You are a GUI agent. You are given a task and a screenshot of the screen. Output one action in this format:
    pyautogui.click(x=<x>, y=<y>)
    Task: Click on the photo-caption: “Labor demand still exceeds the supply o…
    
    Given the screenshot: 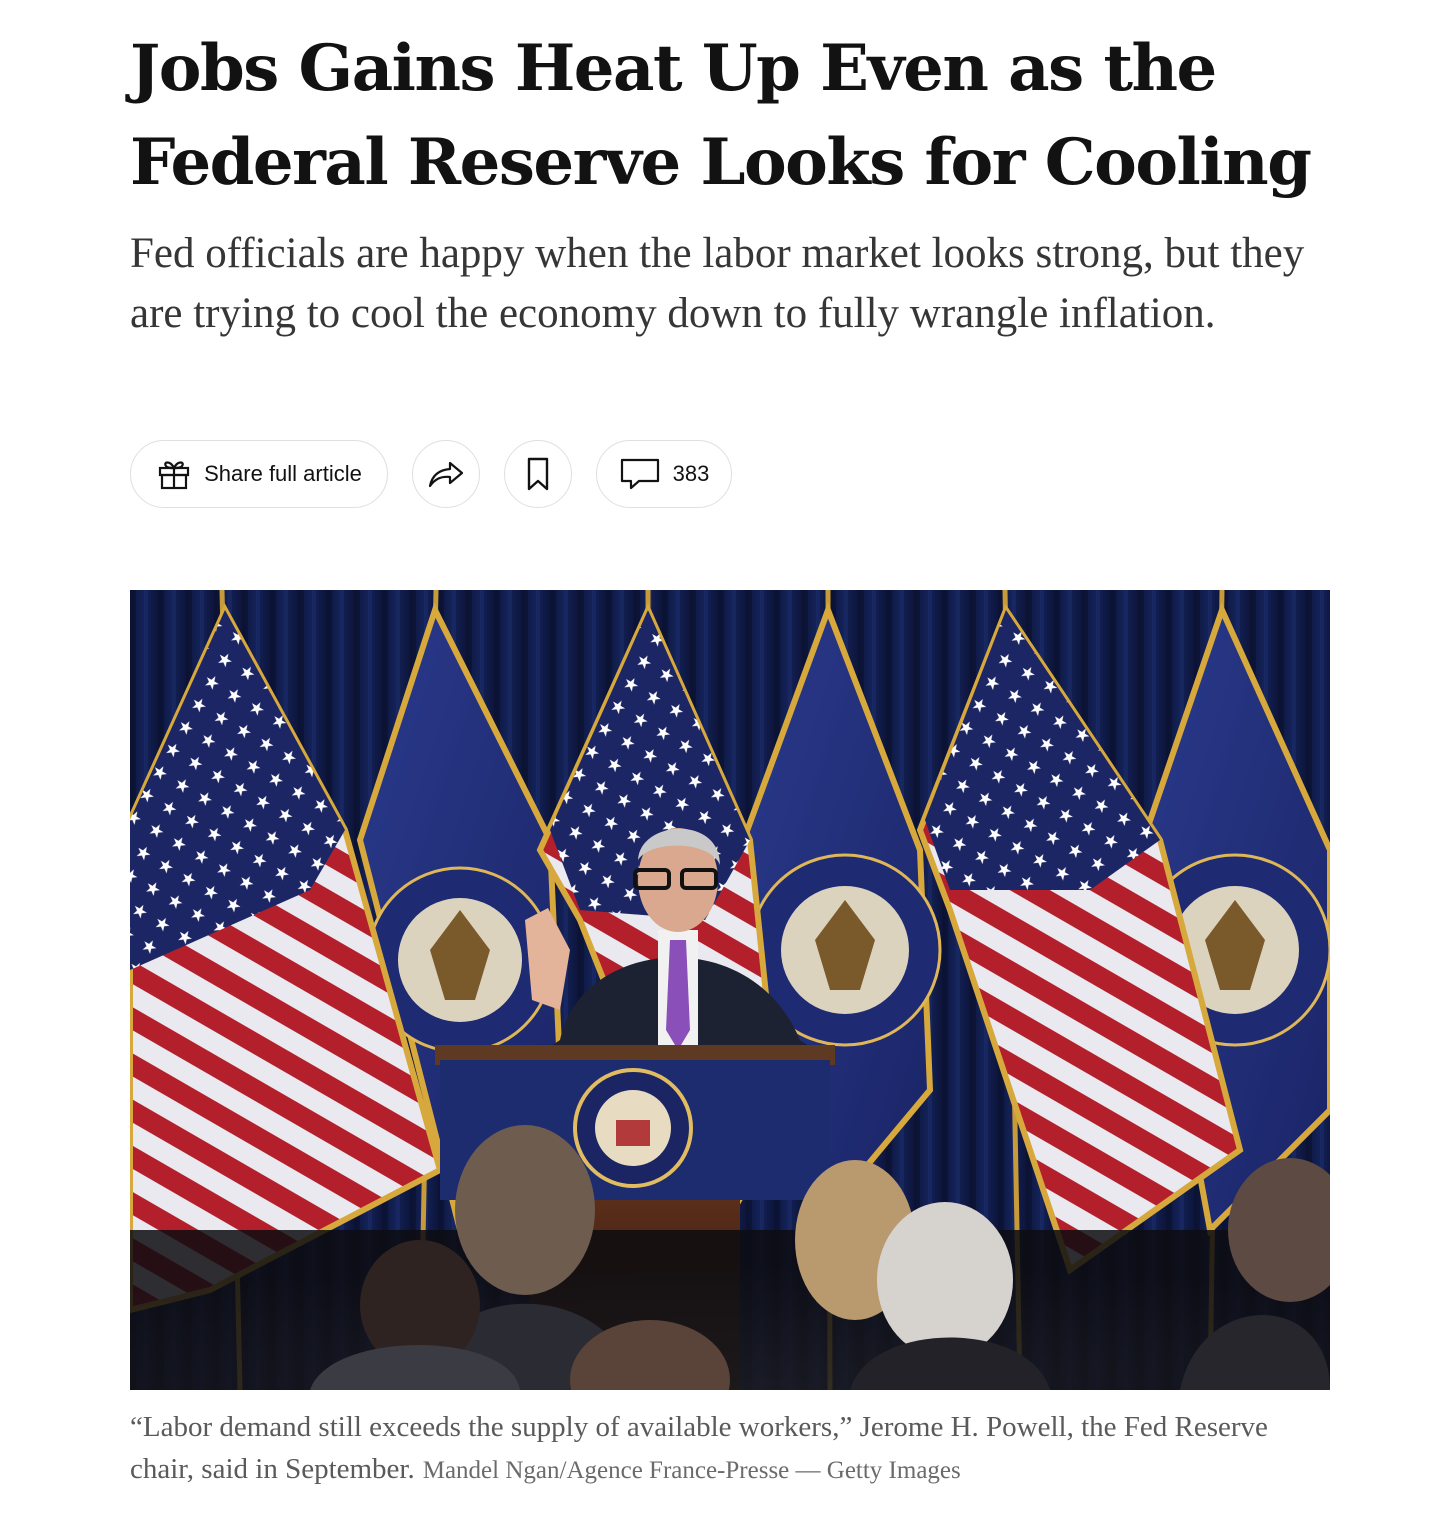 What is the action you would take?
    pyautogui.click(x=730, y=1449)
    